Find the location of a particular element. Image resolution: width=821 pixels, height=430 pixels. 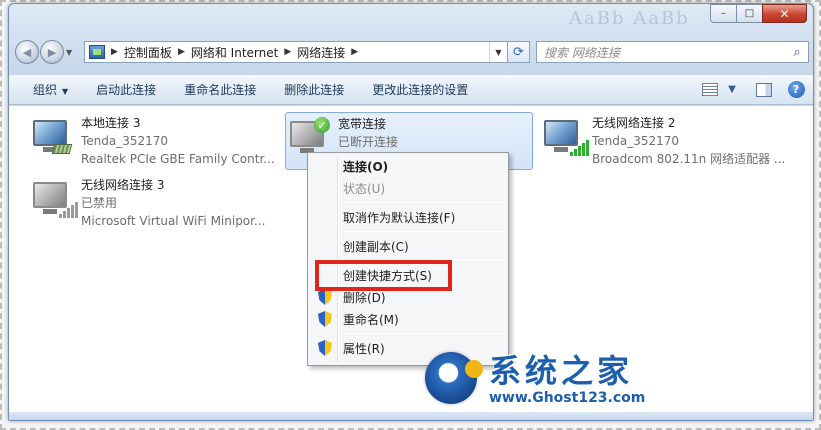

back-button: ◀ is located at coordinates (27, 52).